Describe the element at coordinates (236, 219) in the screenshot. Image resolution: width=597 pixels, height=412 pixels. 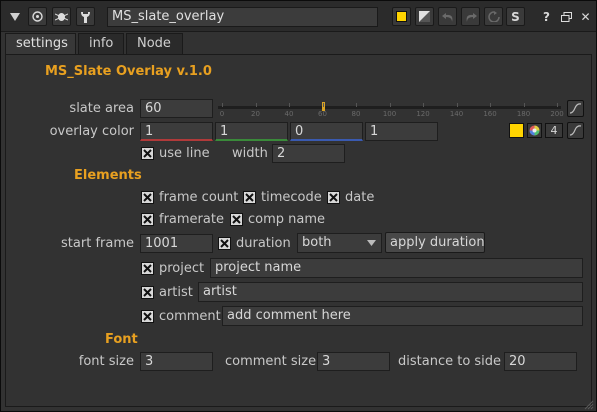
I see `comp-name-checkbox` at that location.